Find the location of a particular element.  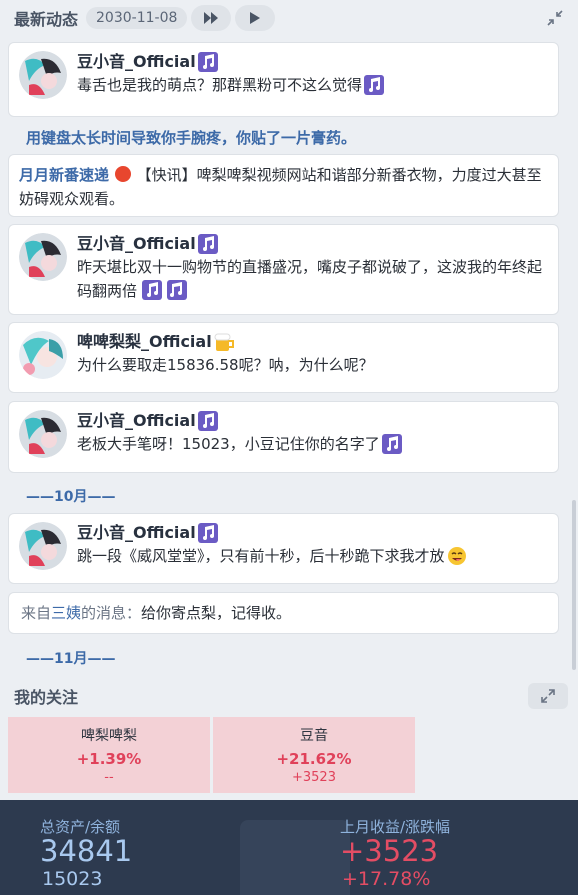

income-value: +3523 is located at coordinates (389, 851).